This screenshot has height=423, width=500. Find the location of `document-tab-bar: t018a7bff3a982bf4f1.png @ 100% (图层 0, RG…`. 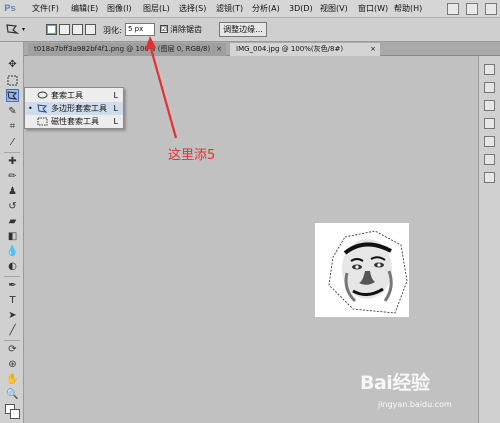

document-tab-bar: t018a7bff3a982bf4f1.png @ 100% (图层 0, RG… is located at coordinates (262, 49).